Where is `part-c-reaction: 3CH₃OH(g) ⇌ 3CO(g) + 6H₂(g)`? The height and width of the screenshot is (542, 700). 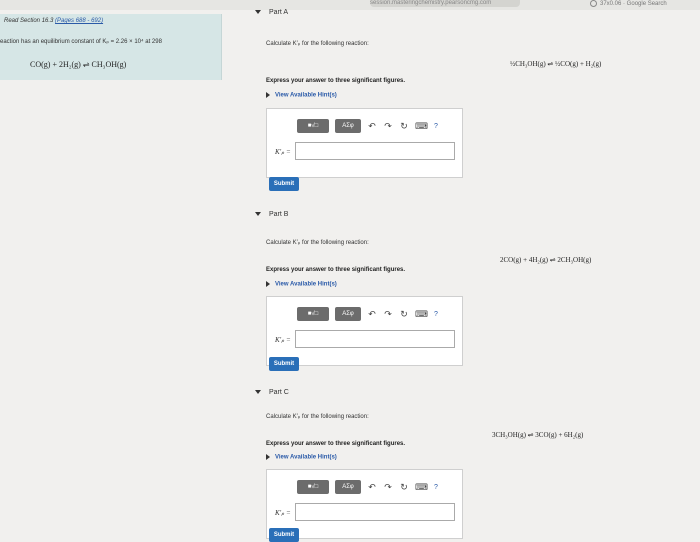
part-c-reaction: 3CH₃OH(g) ⇌ 3CO(g) + 6H₂(g) is located at coordinates (538, 435).